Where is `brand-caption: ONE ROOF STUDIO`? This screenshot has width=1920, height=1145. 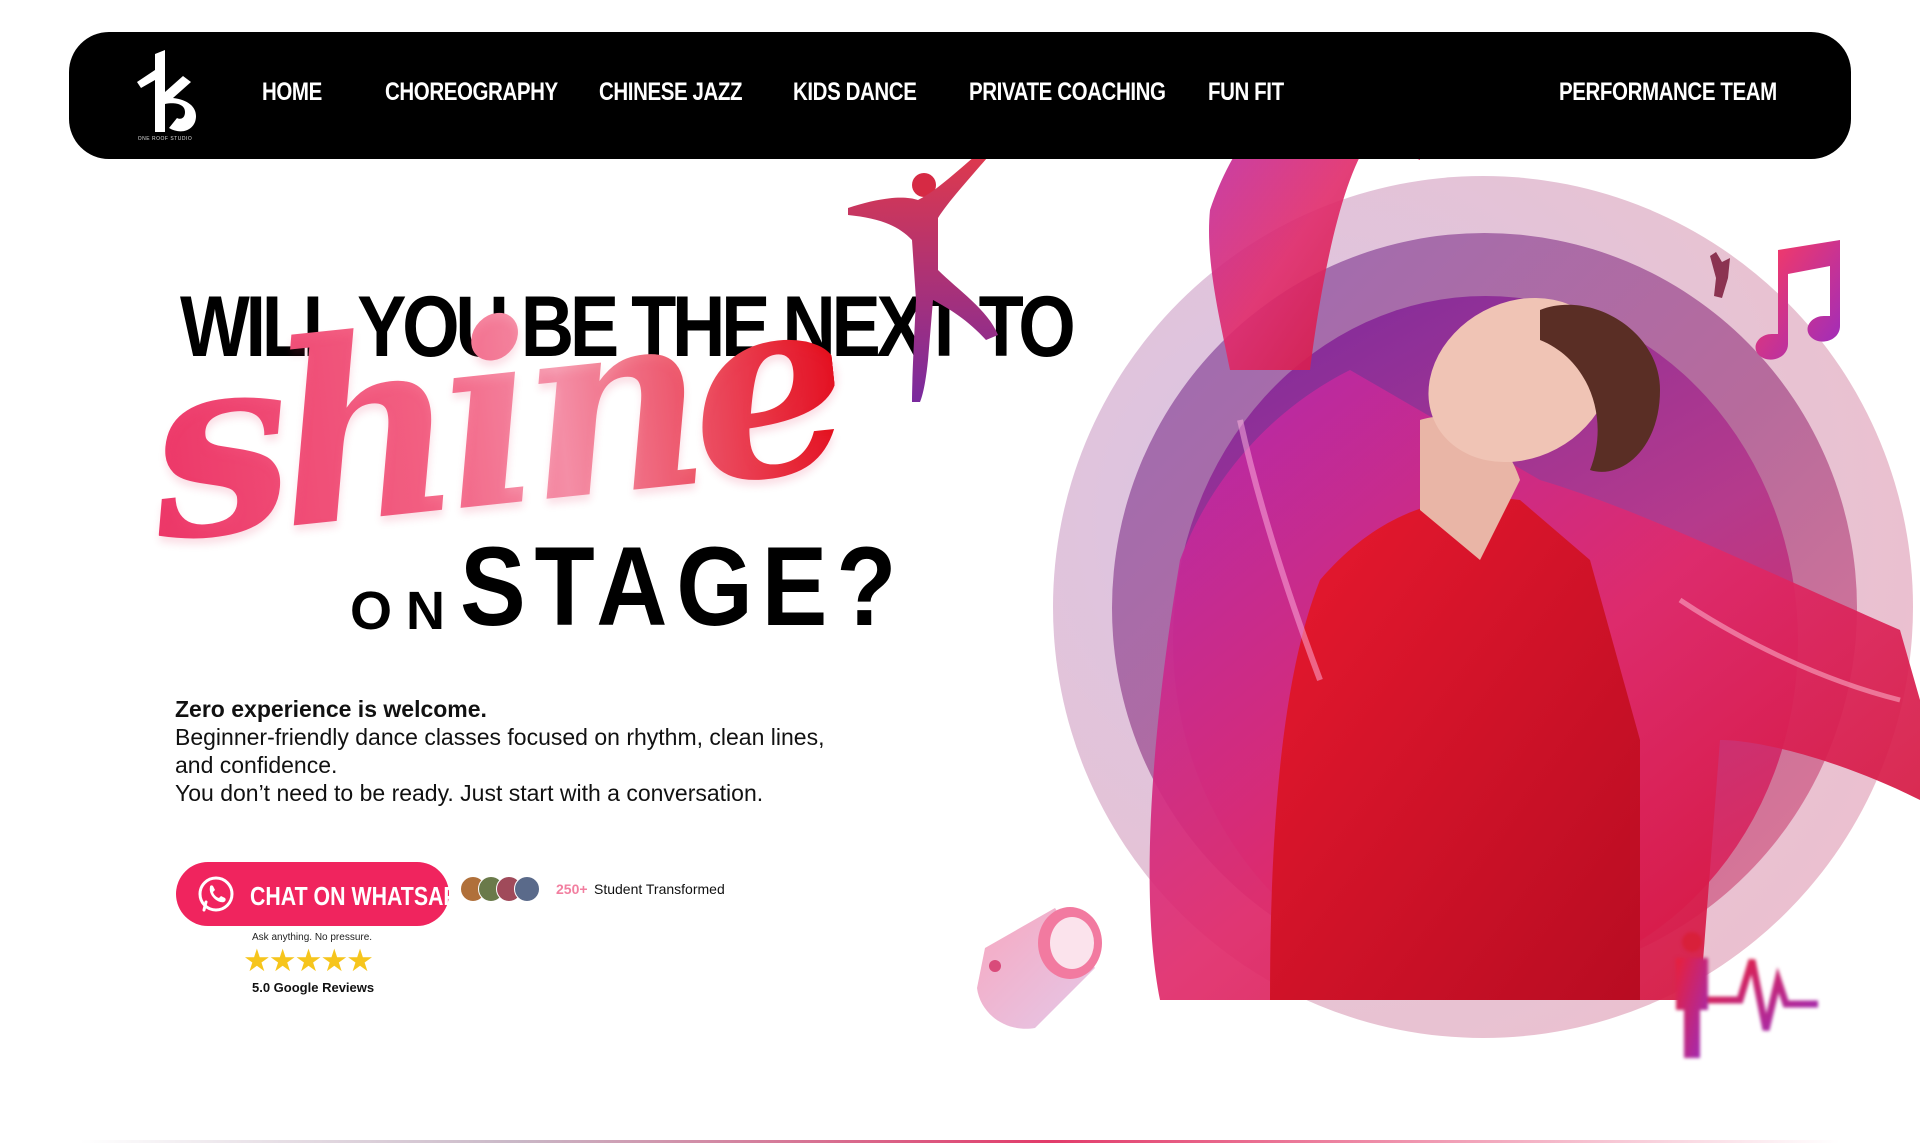 brand-caption: ONE ROOF STUDIO is located at coordinates (165, 139).